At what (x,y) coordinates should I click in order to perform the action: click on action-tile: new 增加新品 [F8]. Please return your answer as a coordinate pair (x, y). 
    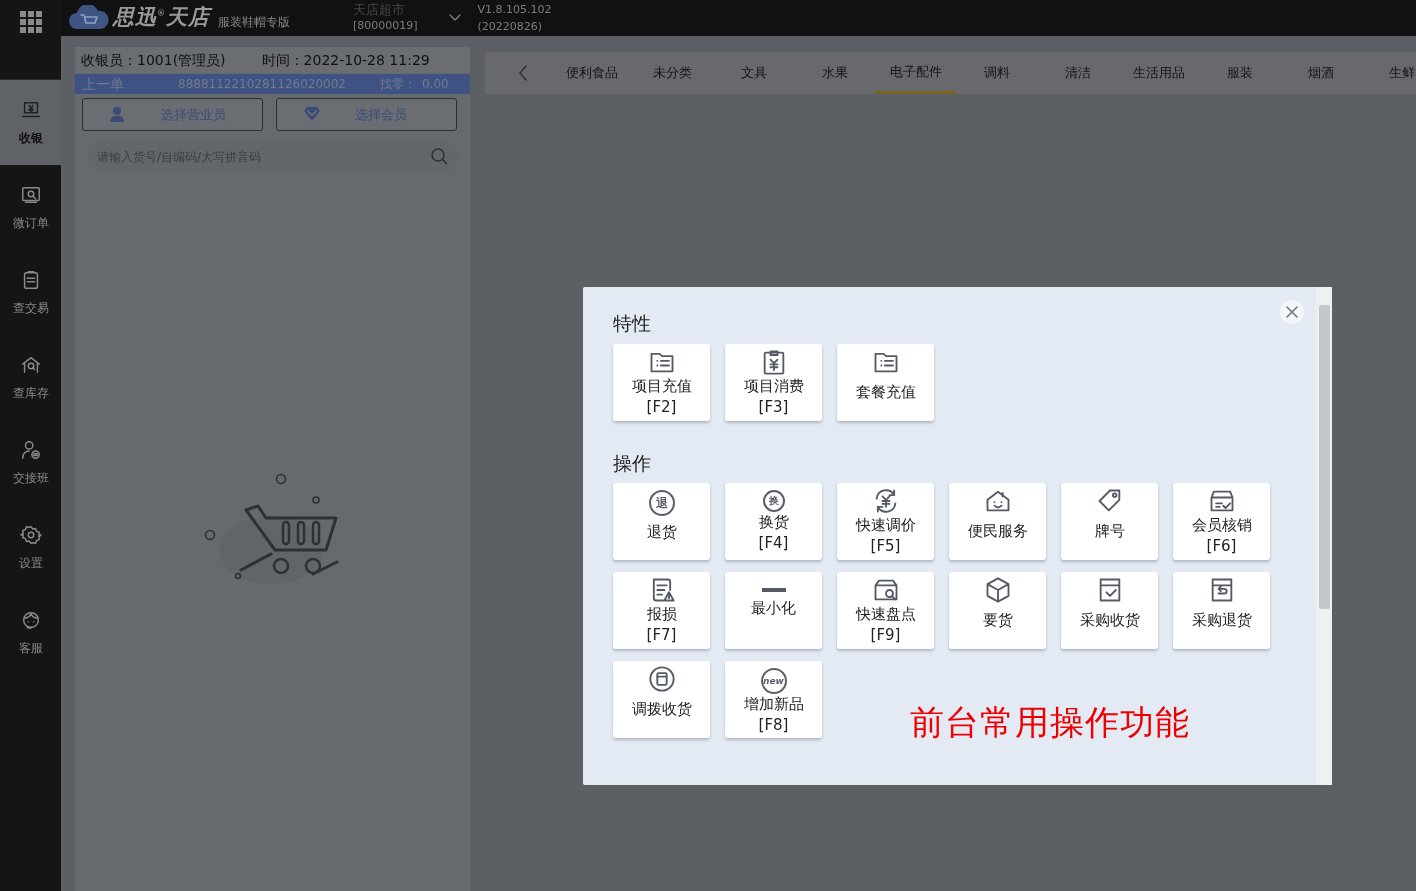
    Looking at the image, I should click on (773, 699).